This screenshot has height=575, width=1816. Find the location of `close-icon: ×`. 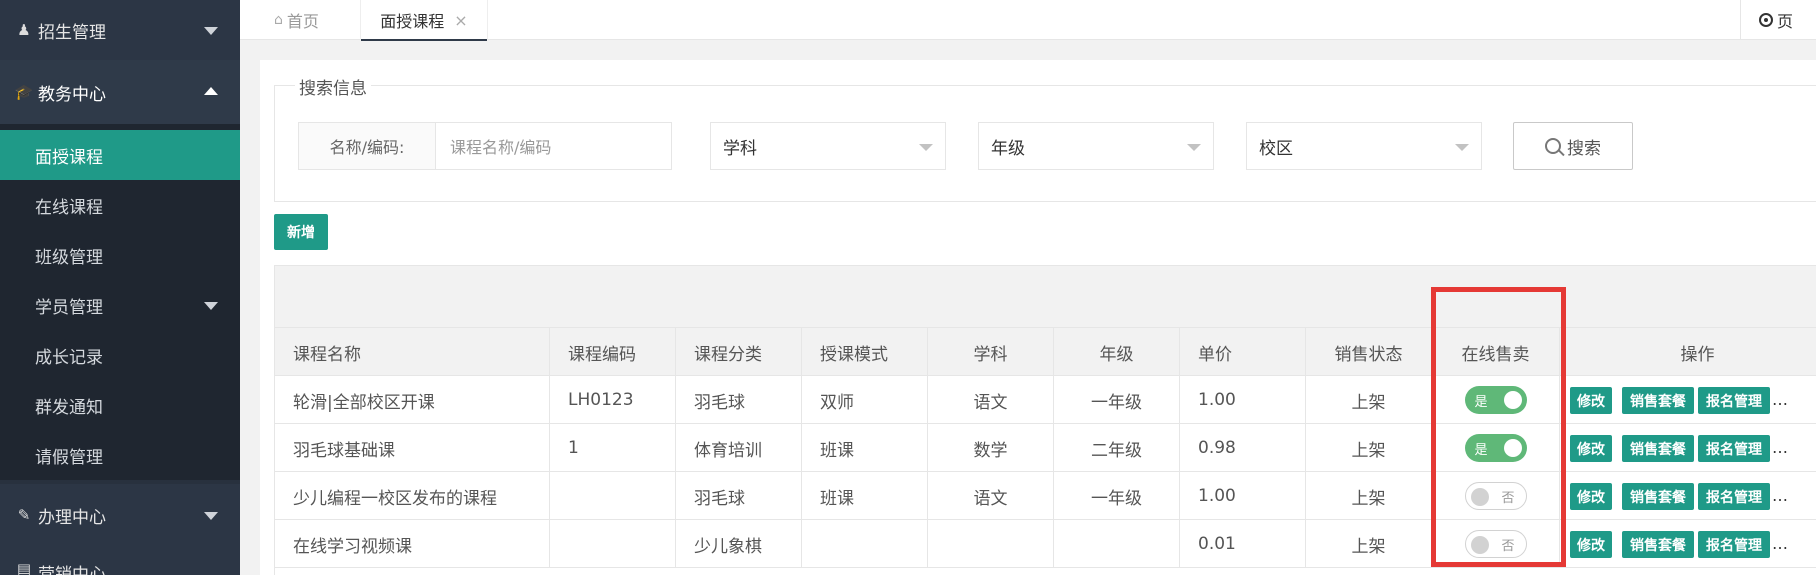

close-icon: × is located at coordinates (460, 20).